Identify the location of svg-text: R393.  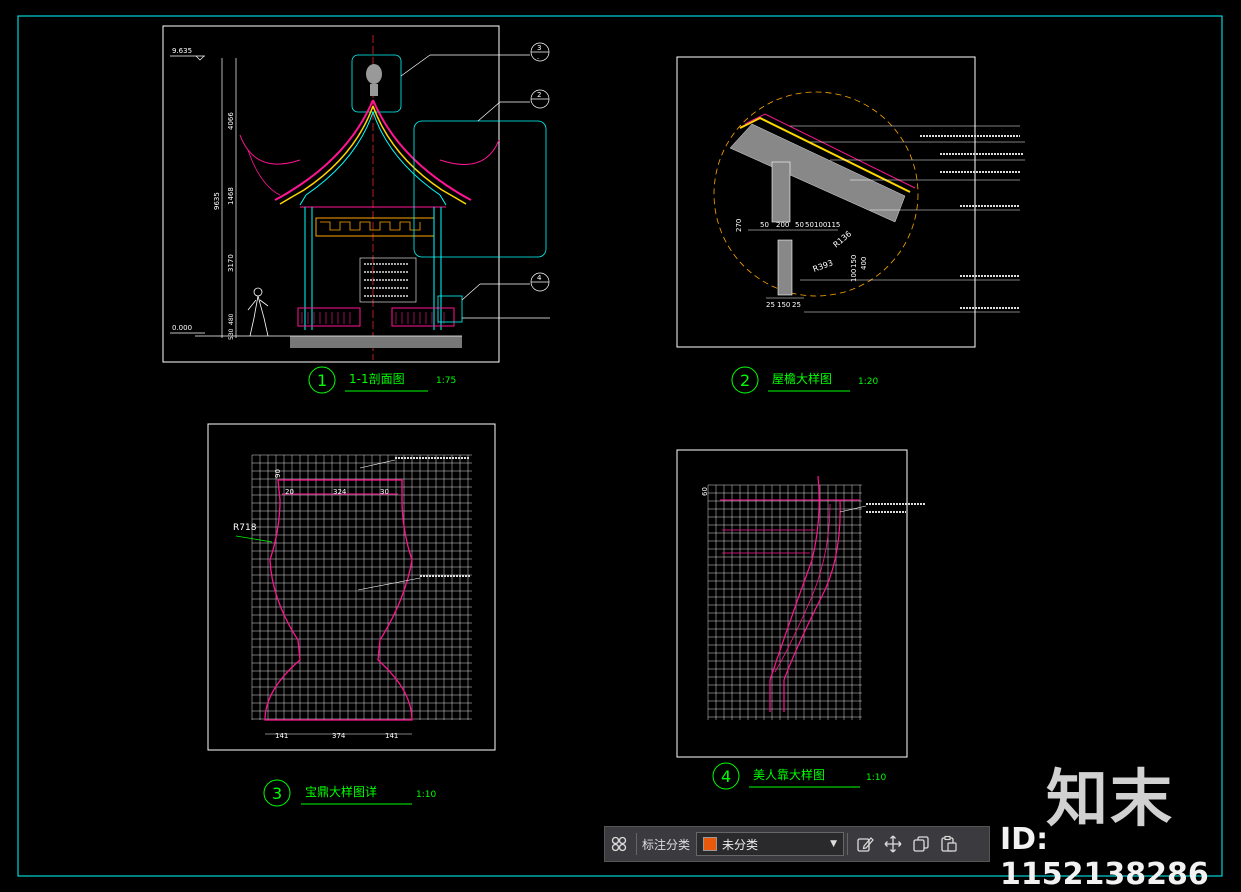
(823, 266).